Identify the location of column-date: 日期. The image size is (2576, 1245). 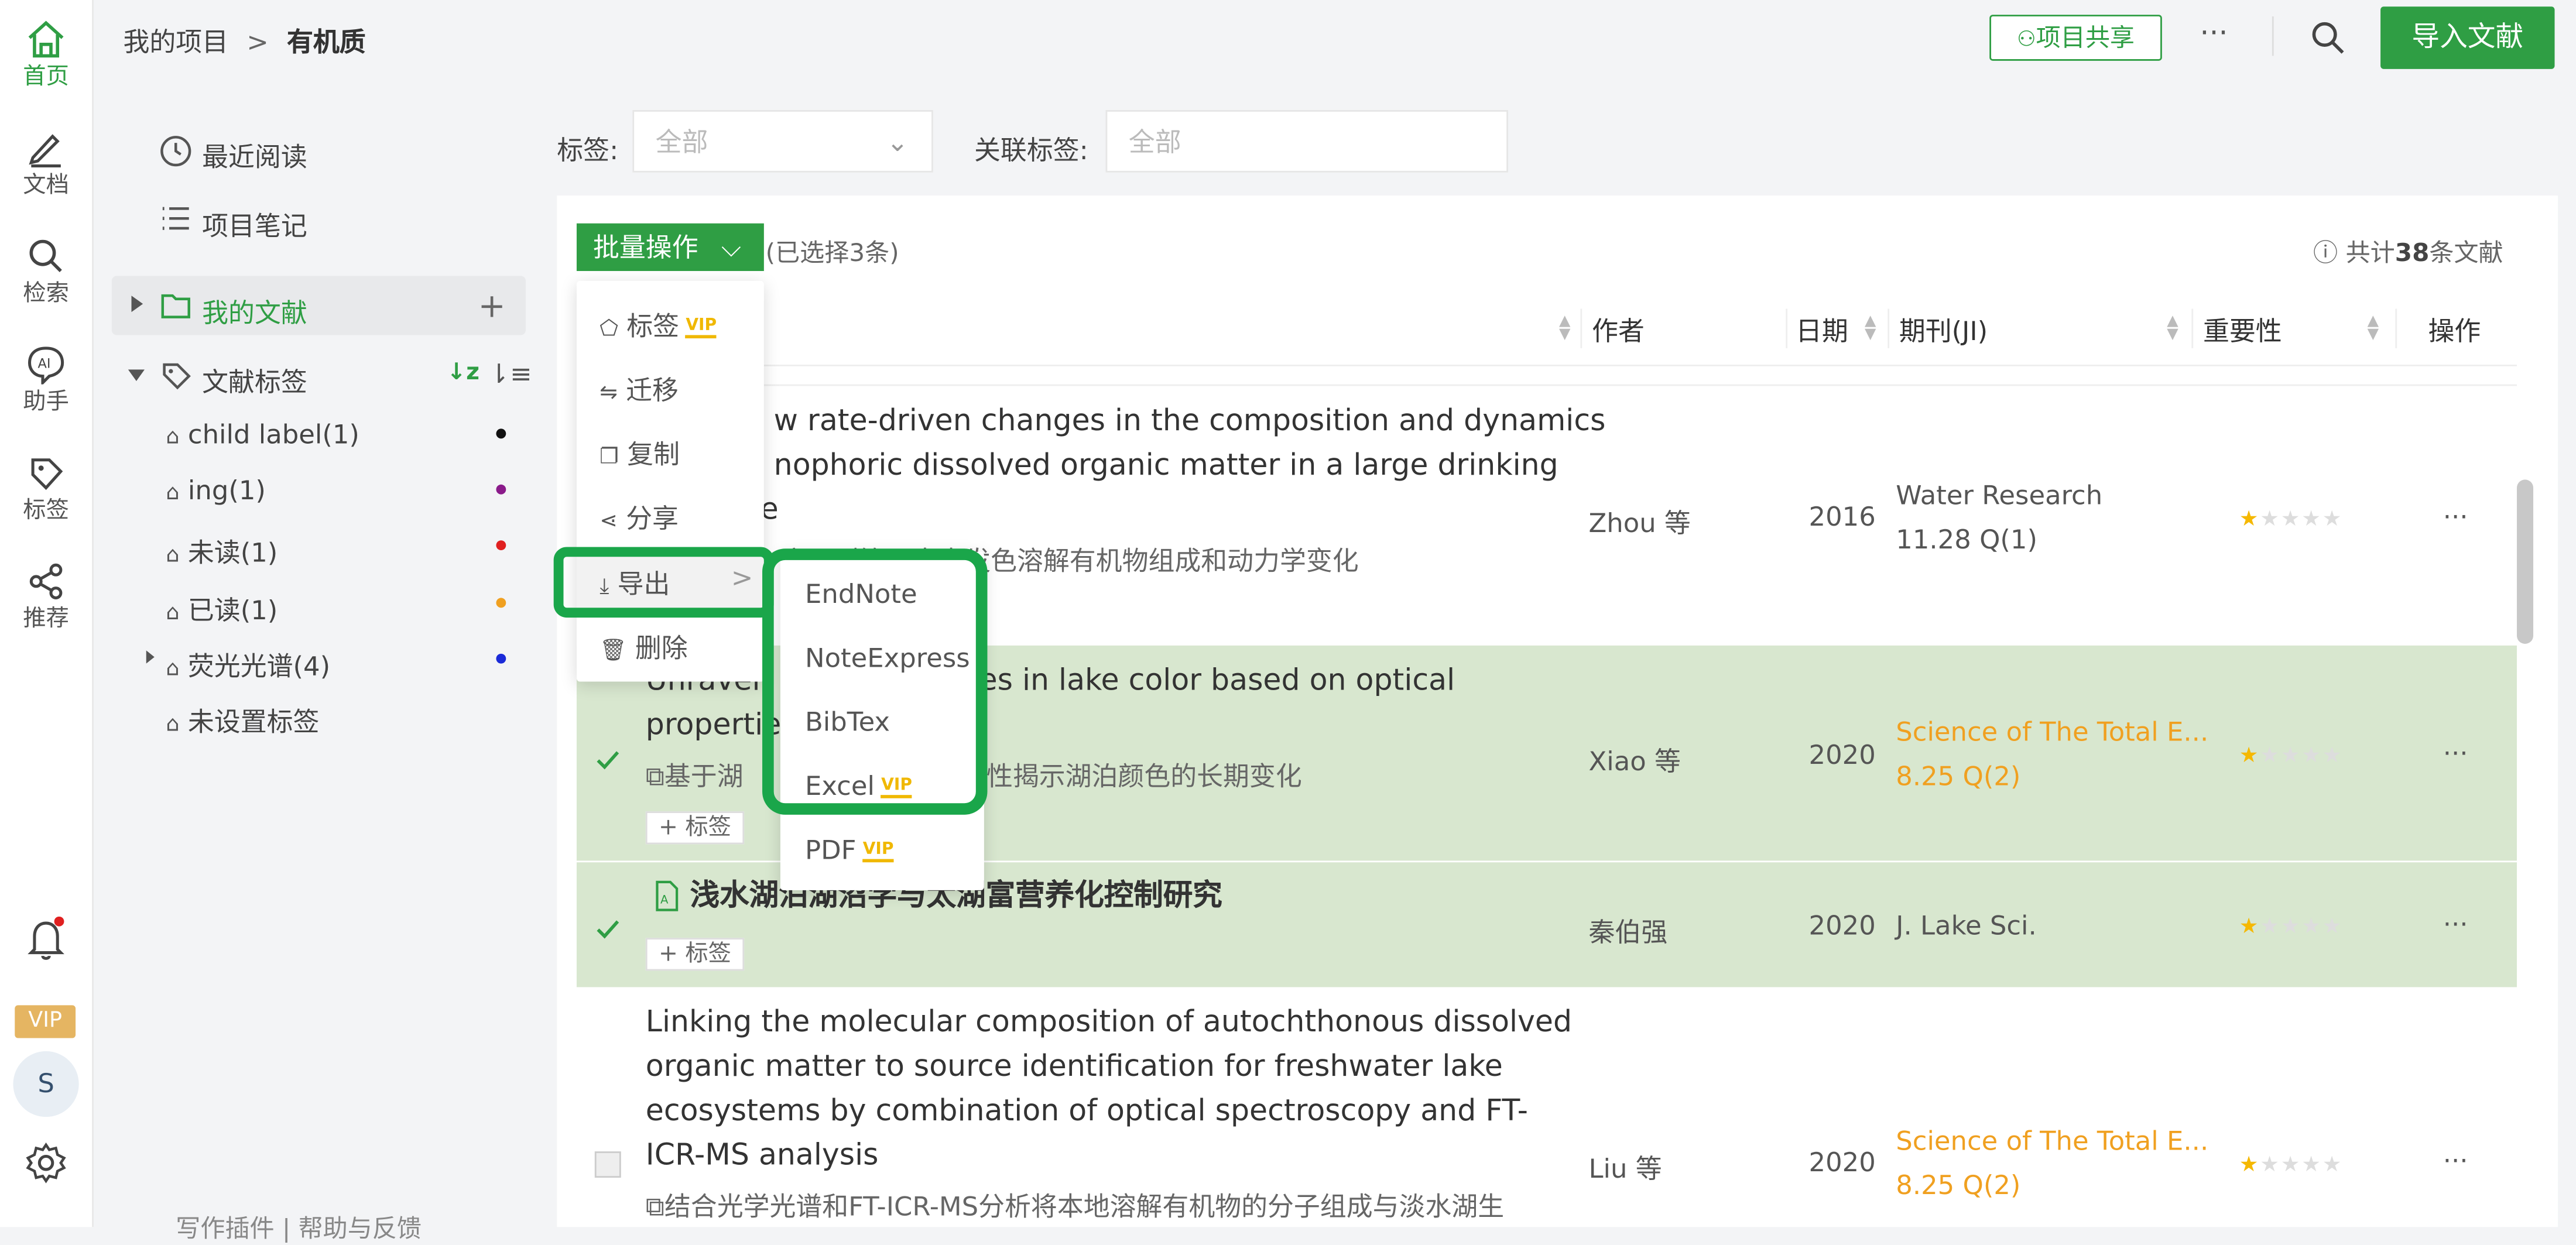
(1822, 329).